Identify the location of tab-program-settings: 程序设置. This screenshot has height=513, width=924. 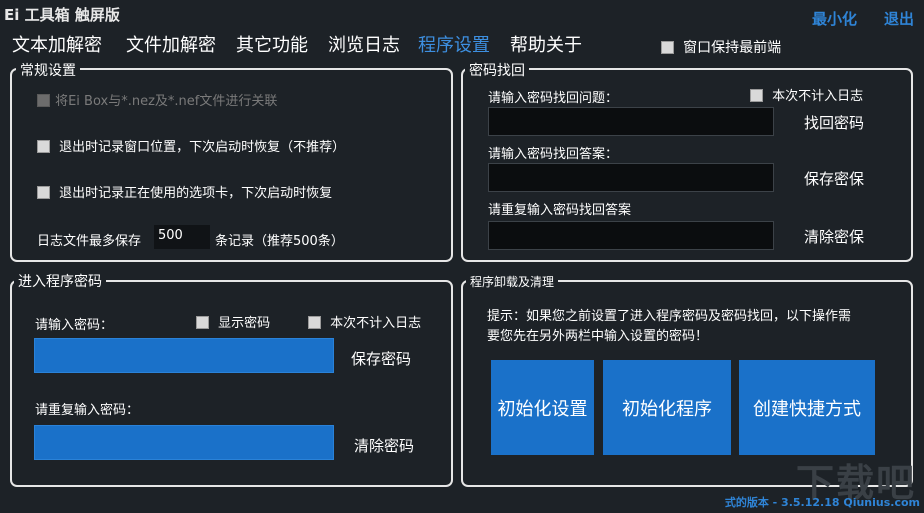
(454, 44).